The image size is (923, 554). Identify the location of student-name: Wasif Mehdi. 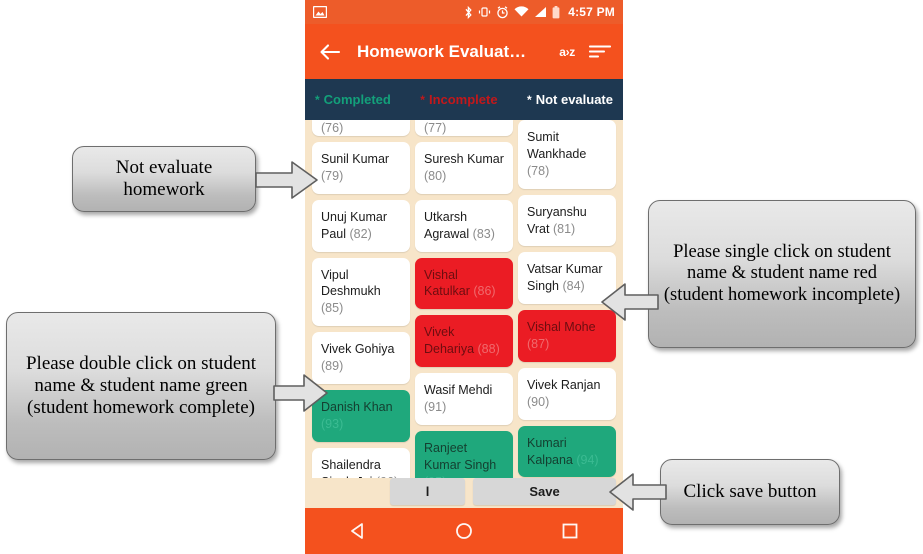
(458, 390).